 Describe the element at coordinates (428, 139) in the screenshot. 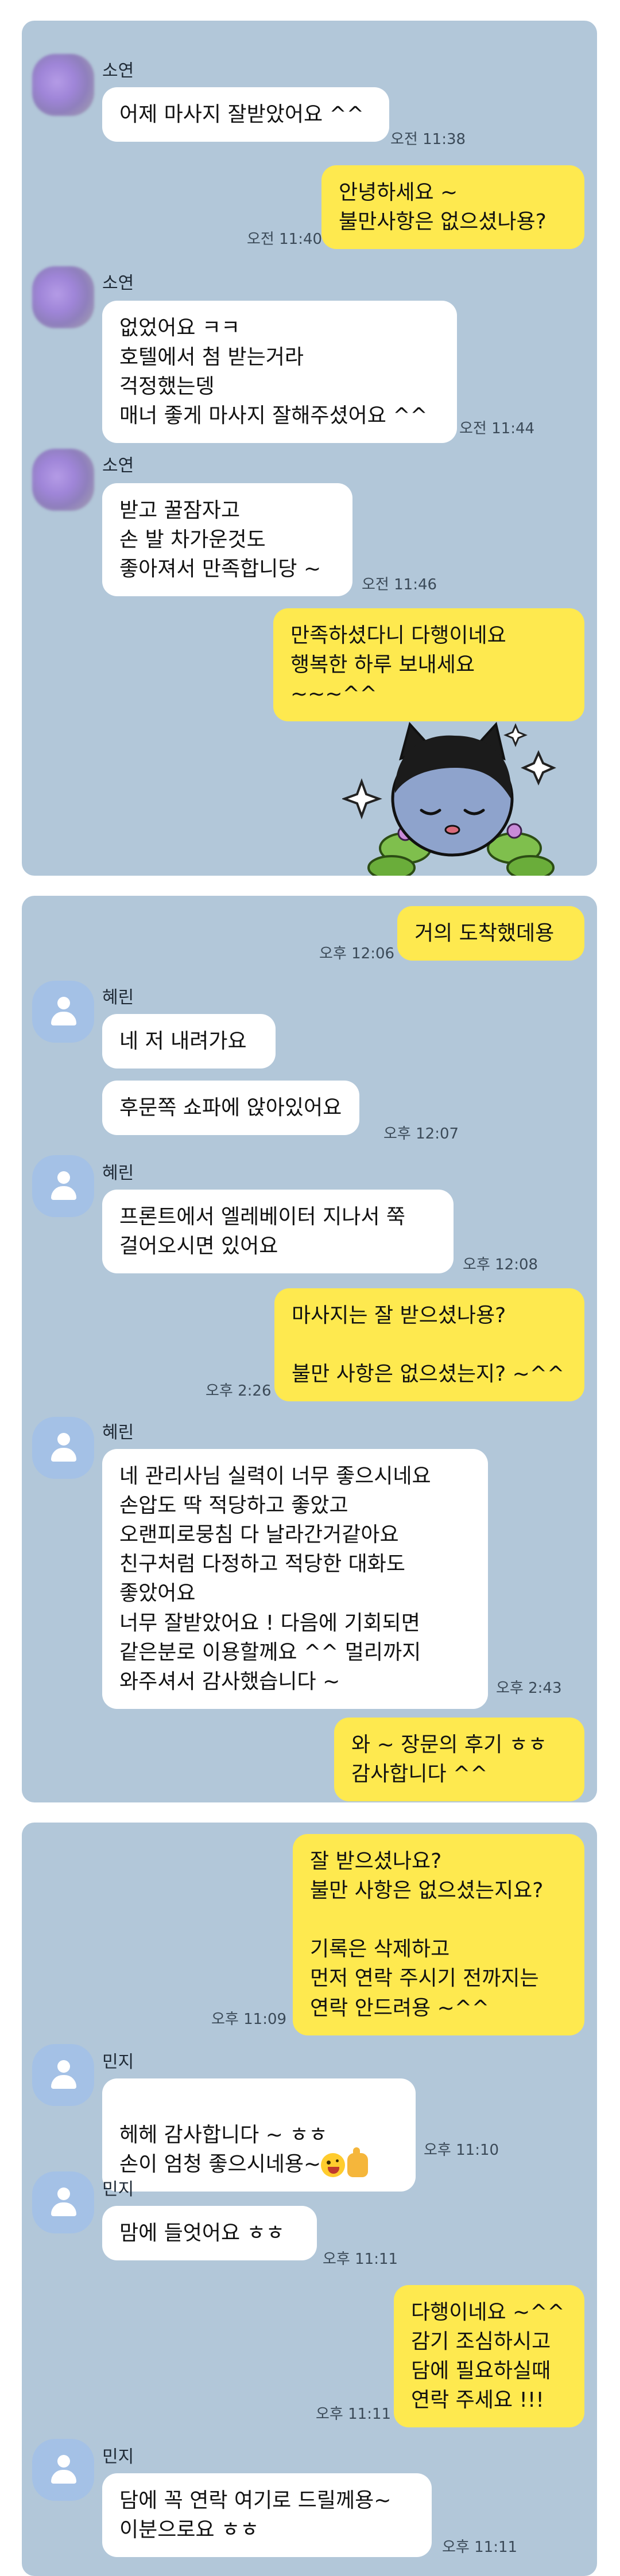

I see `message-time: 오전 11:38` at that location.